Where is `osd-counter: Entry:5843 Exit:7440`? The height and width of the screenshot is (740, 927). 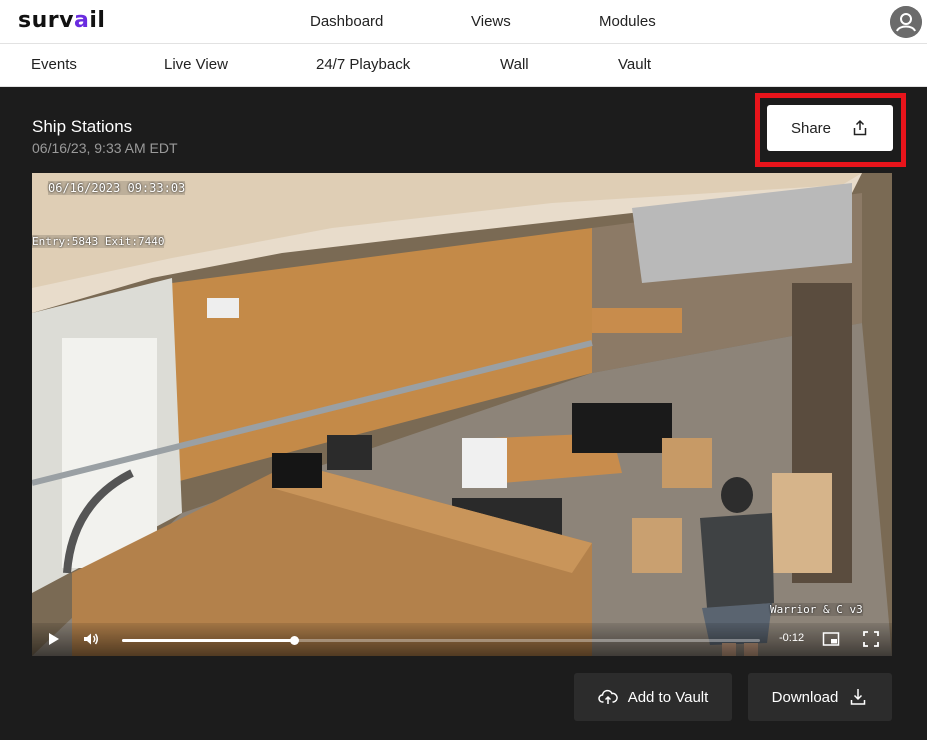 osd-counter: Entry:5843 Exit:7440 is located at coordinates (98, 241).